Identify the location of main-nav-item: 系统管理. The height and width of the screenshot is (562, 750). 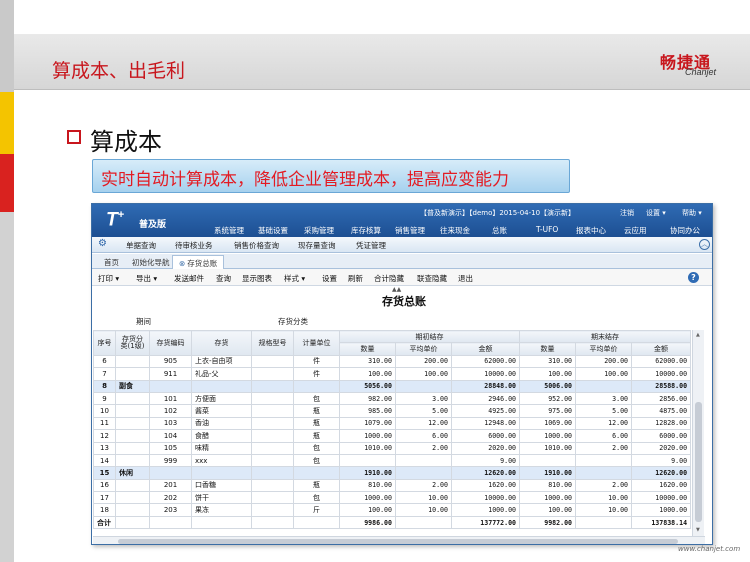
(229, 230).